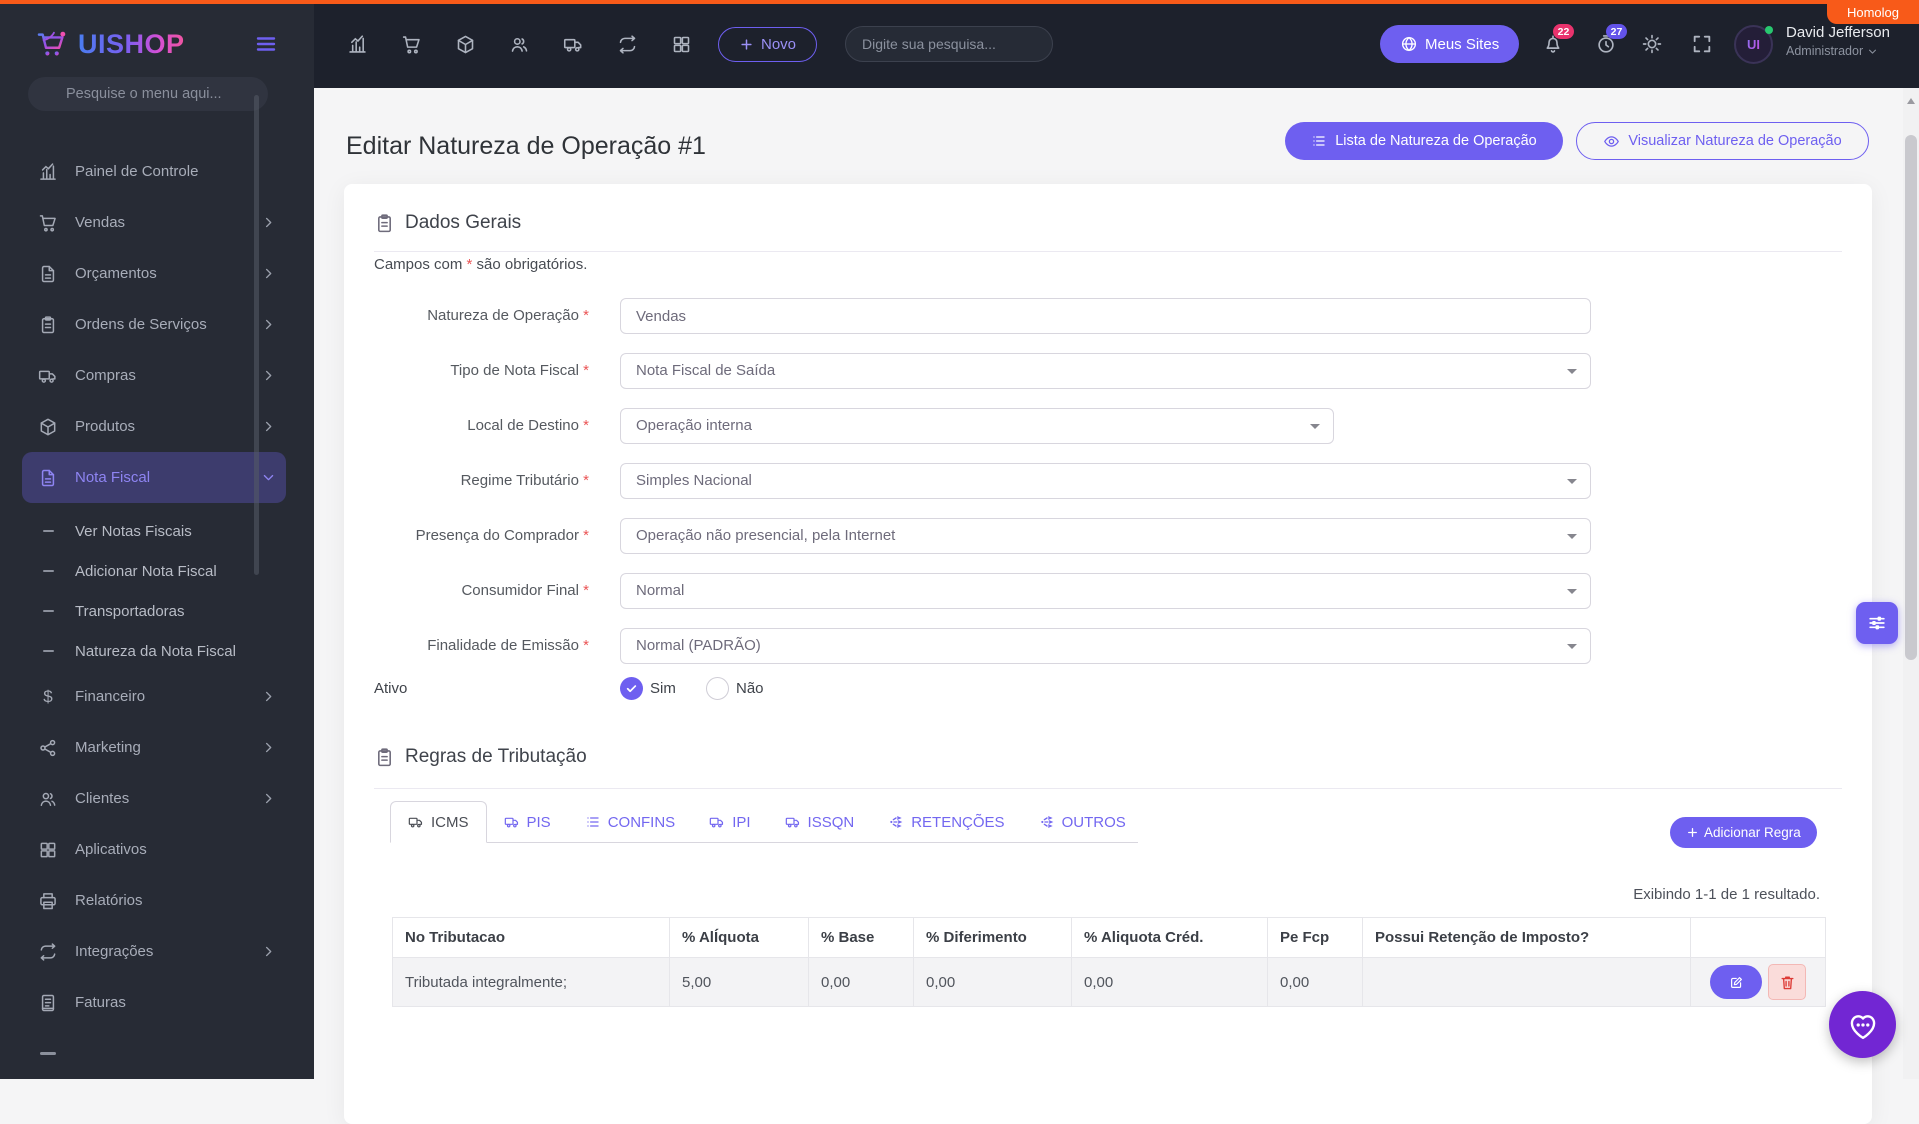 This screenshot has height=1124, width=1919. What do you see at coordinates (1315, 937) in the screenshot?
I see `col-pe-fcp: Pe Fcp` at bounding box center [1315, 937].